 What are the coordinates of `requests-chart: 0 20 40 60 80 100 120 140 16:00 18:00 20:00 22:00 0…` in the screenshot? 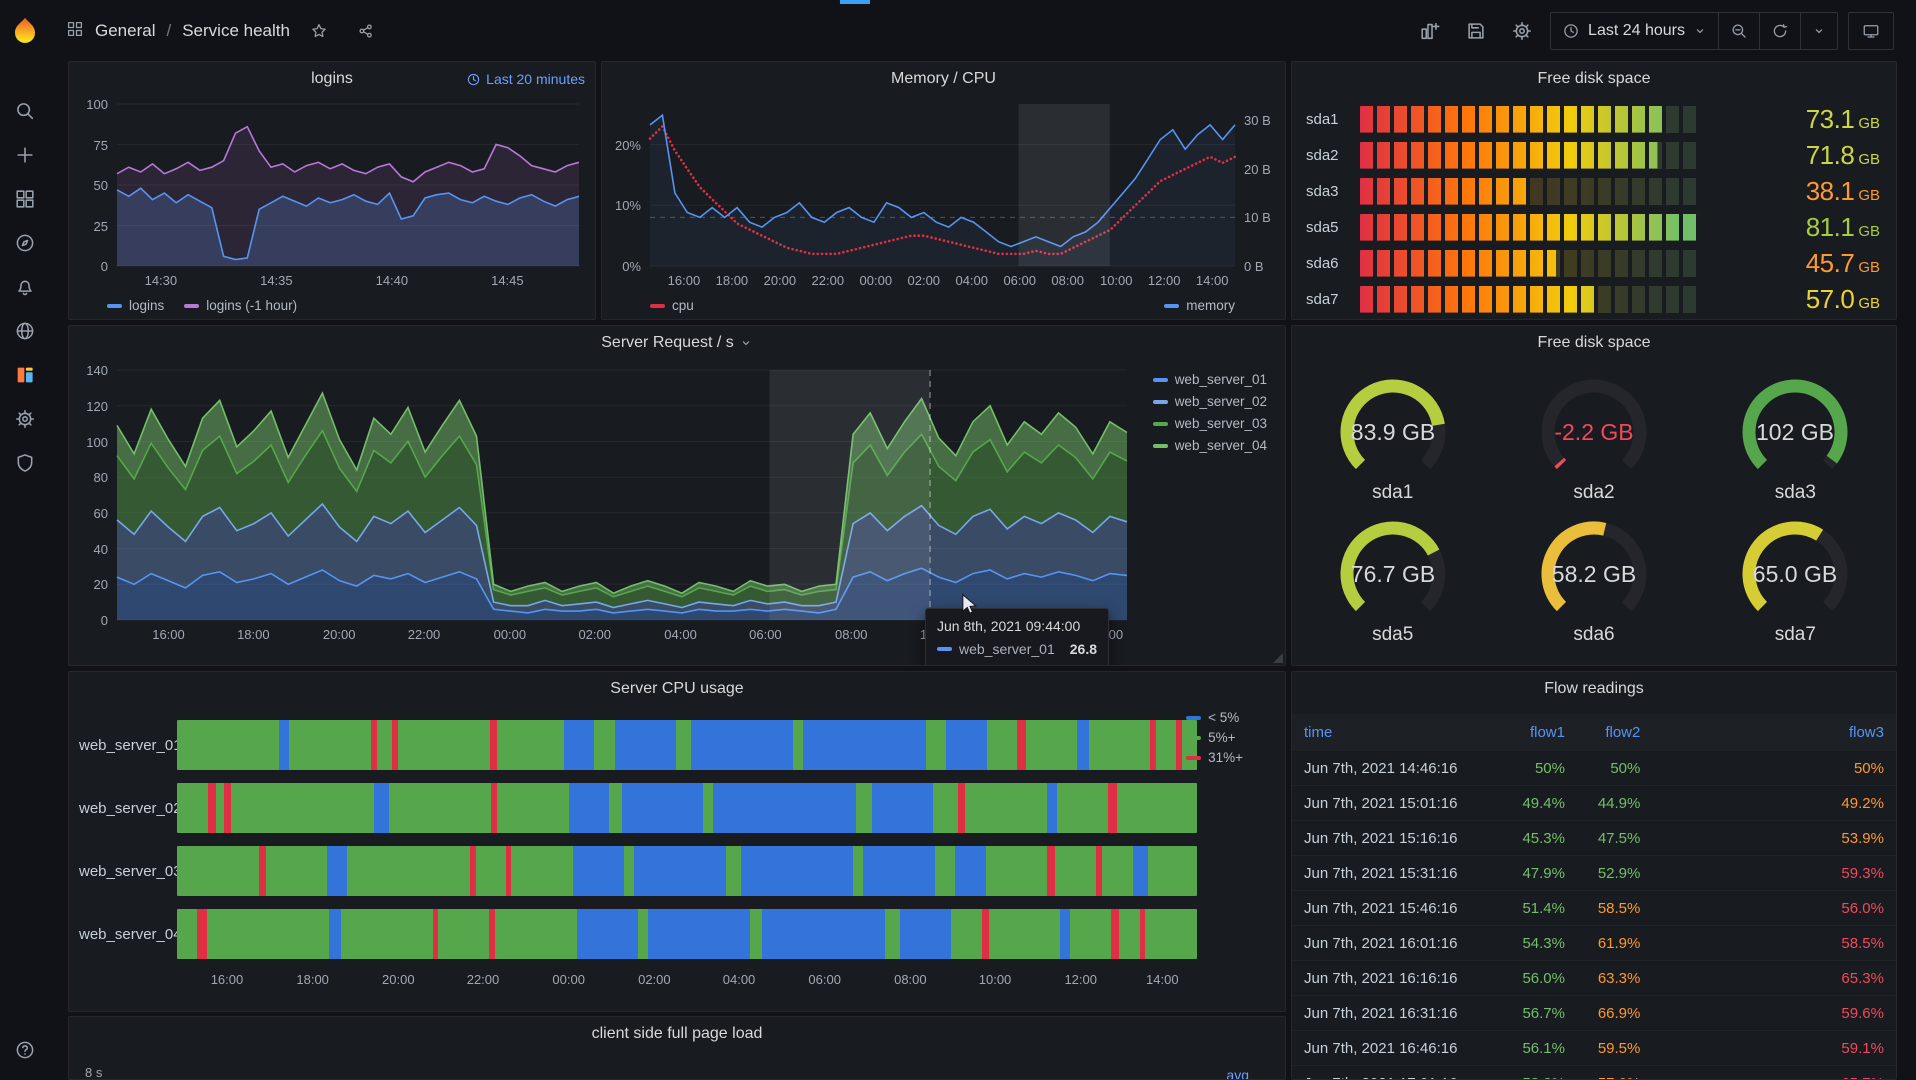 It's located at (607, 502).